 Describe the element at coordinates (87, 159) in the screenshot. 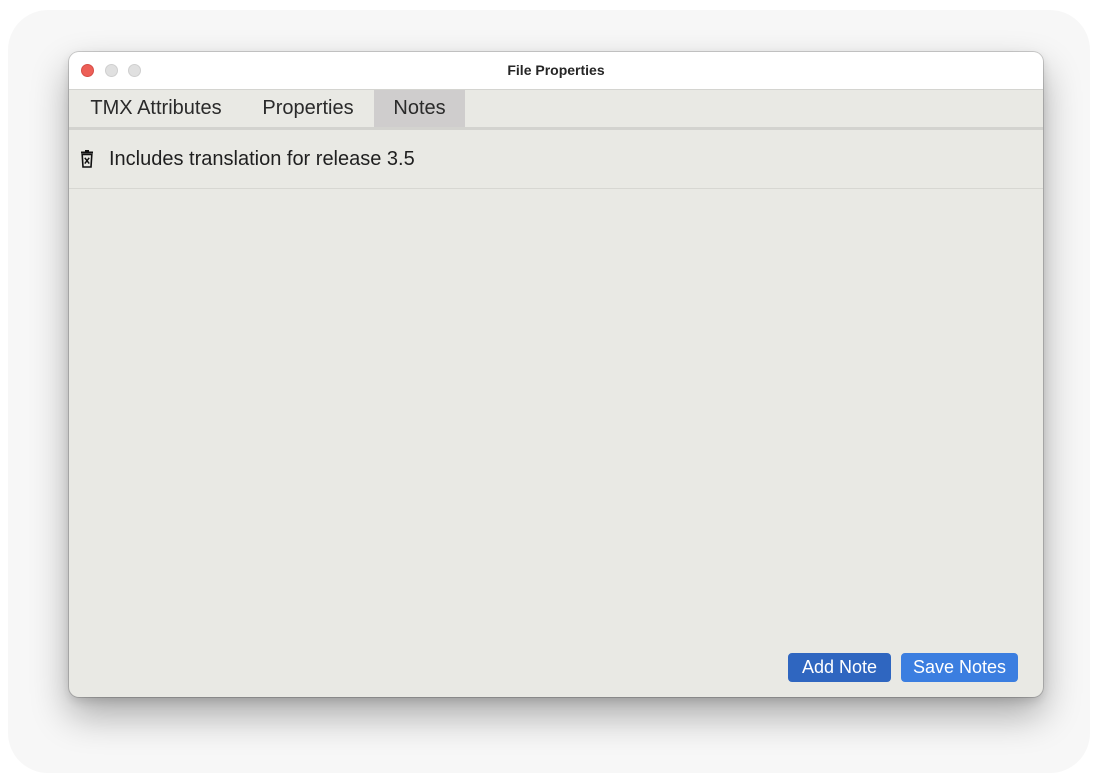

I see `trash-icon` at that location.